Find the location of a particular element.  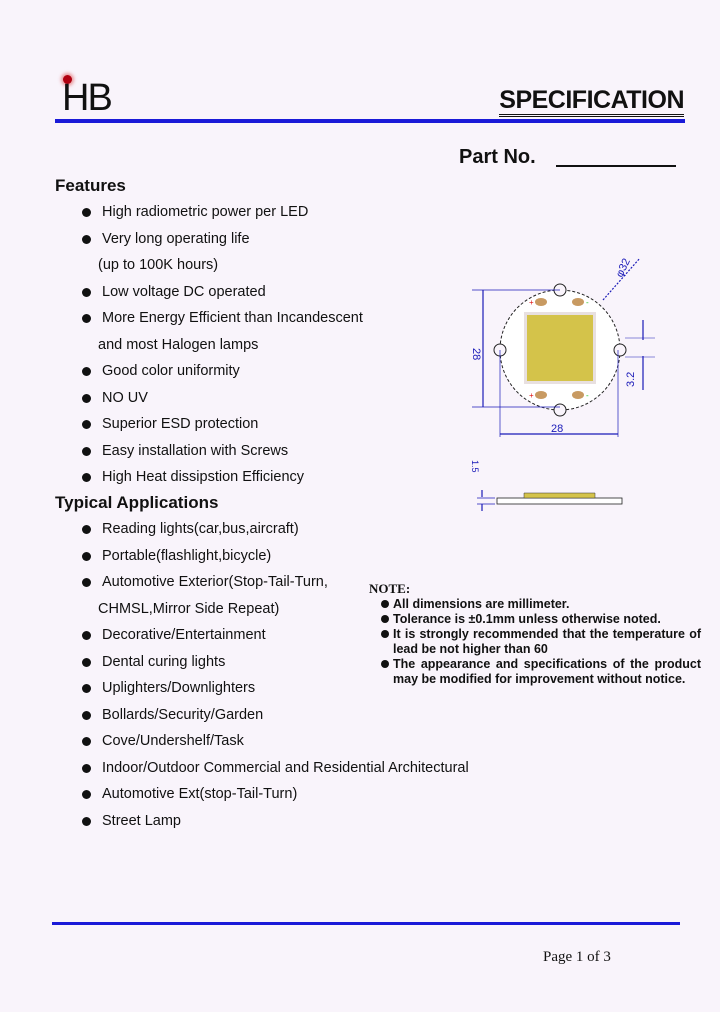

list-item: Cove/Undershelf/Task is located at coordinates (273, 741).